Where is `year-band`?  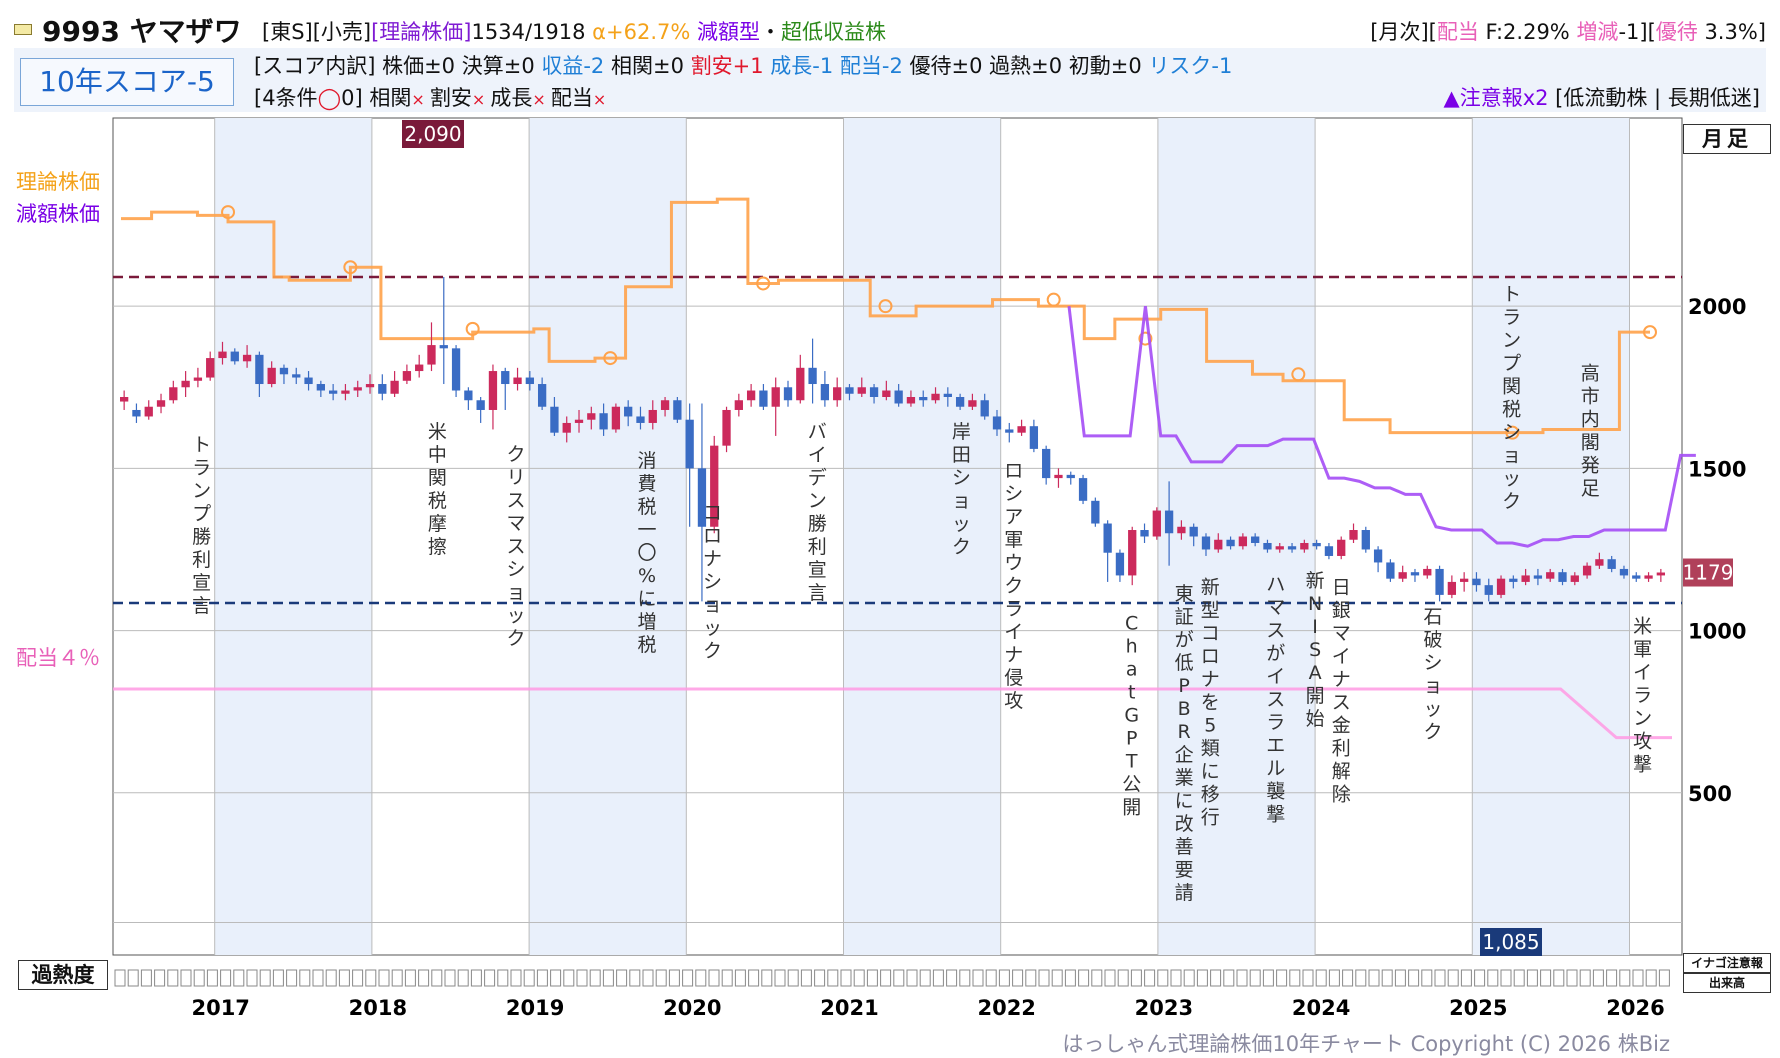
year-band is located at coordinates (293, 536).